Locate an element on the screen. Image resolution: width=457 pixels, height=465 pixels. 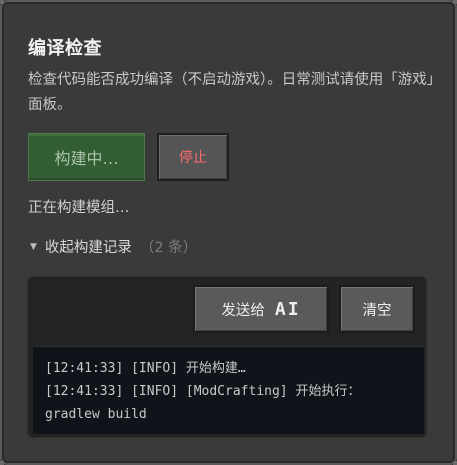
panel-description: 检查代码能否成功编译（不启动游戏）。日常测试请使用「游戏」面板。 is located at coordinates (231, 92).